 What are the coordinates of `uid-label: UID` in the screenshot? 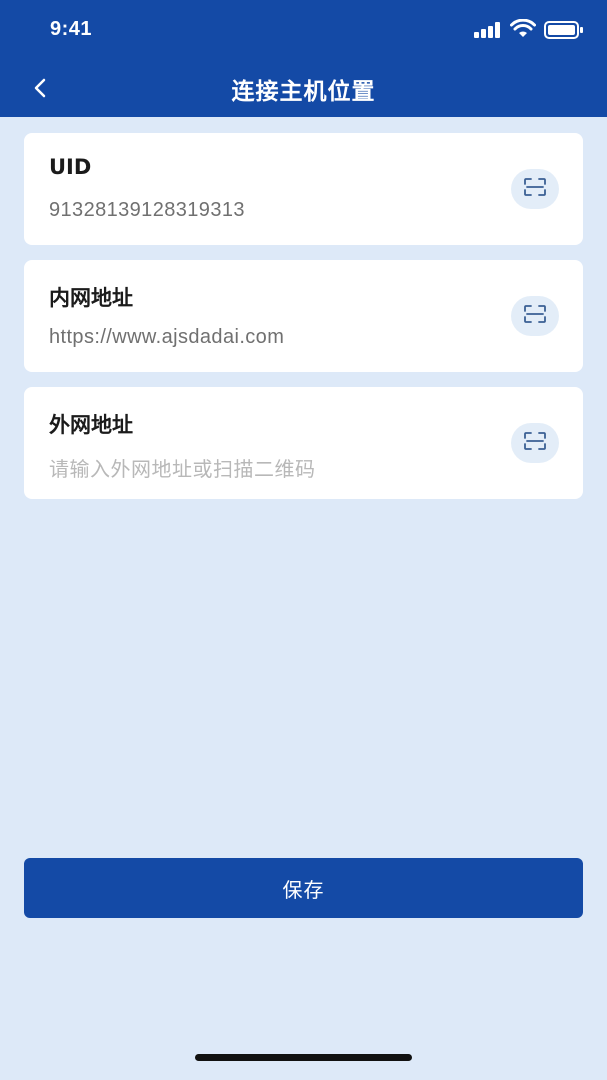 It's located at (70, 167).